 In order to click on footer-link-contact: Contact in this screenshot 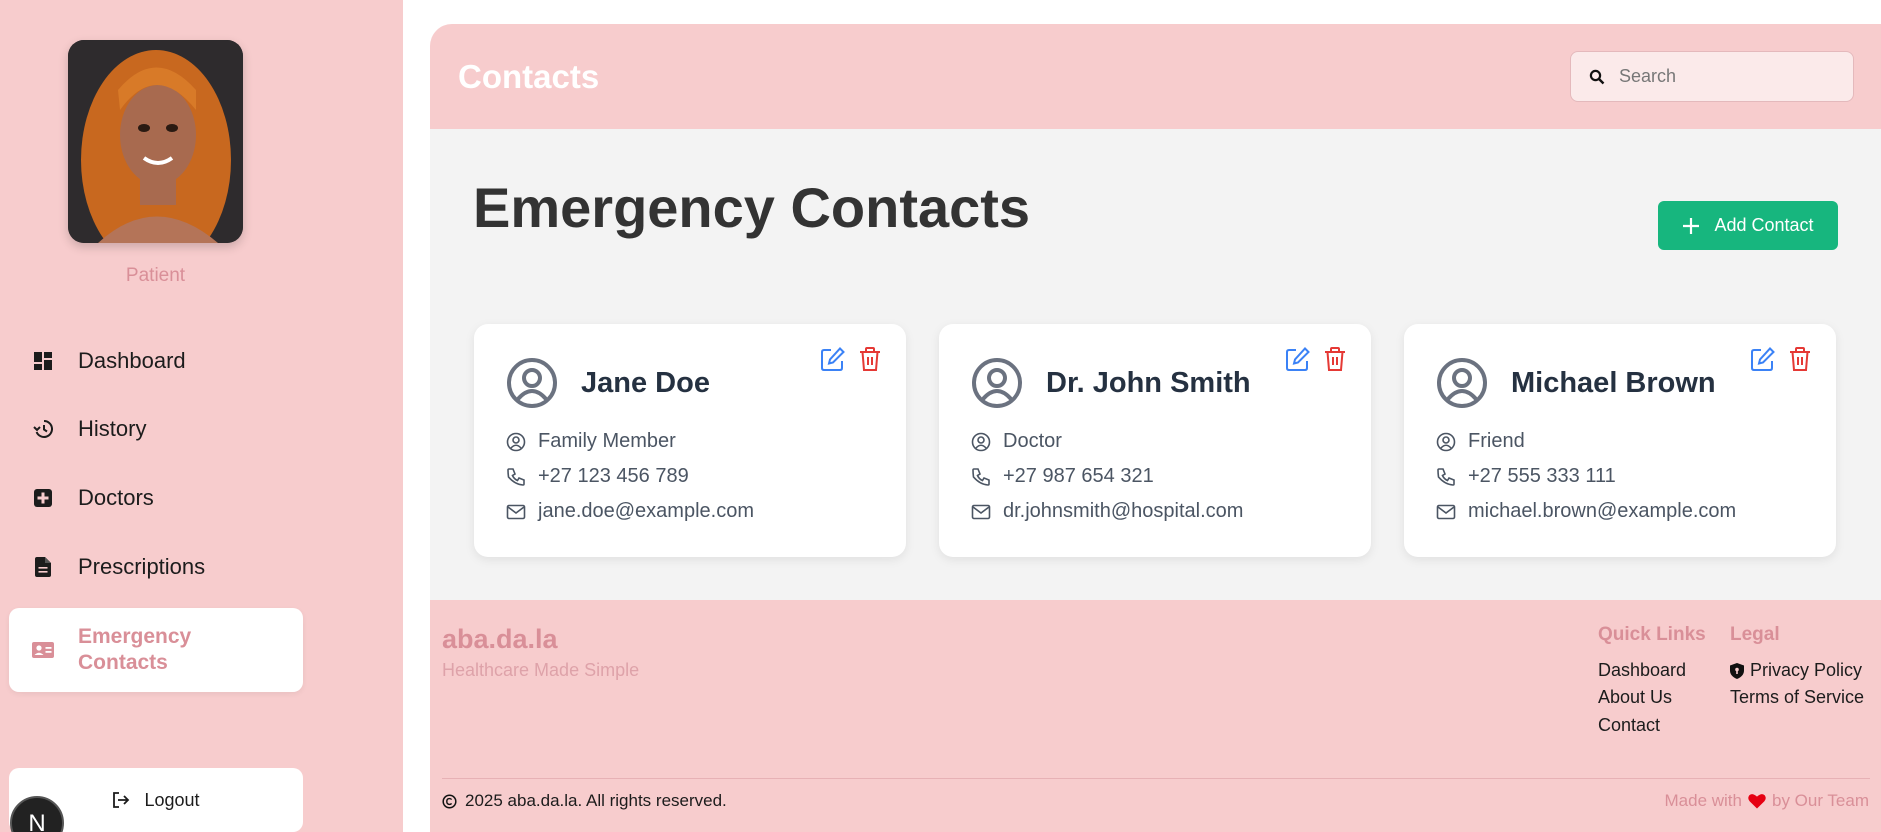, I will do `click(1629, 725)`.